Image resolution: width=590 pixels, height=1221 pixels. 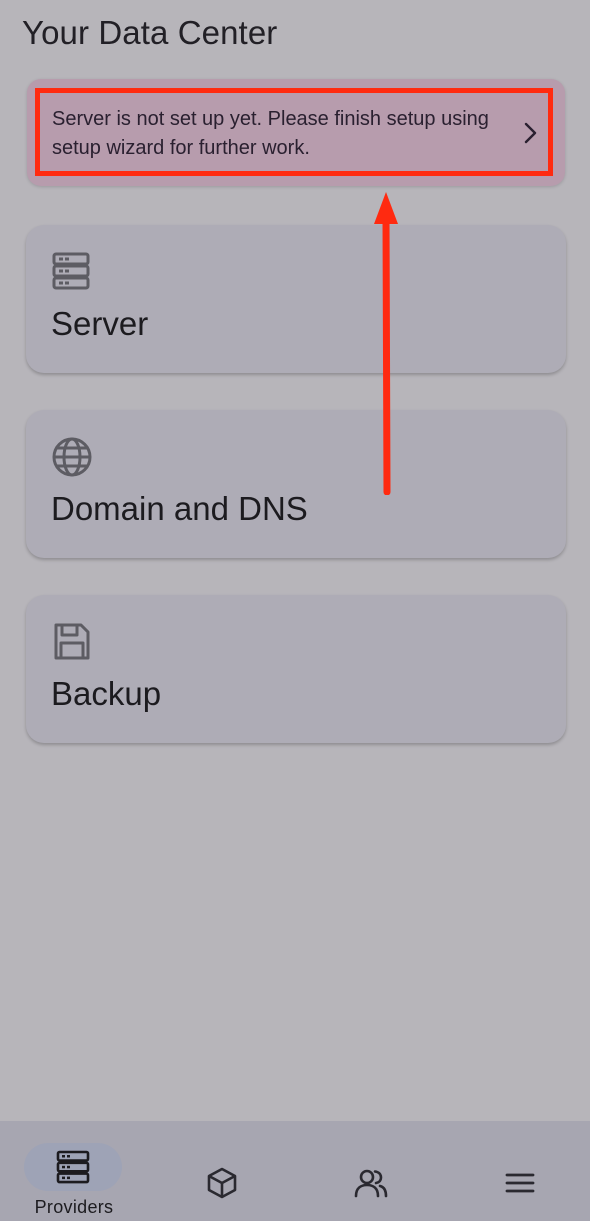 What do you see at coordinates (222, 1183) in the screenshot?
I see `cube-icon` at bounding box center [222, 1183].